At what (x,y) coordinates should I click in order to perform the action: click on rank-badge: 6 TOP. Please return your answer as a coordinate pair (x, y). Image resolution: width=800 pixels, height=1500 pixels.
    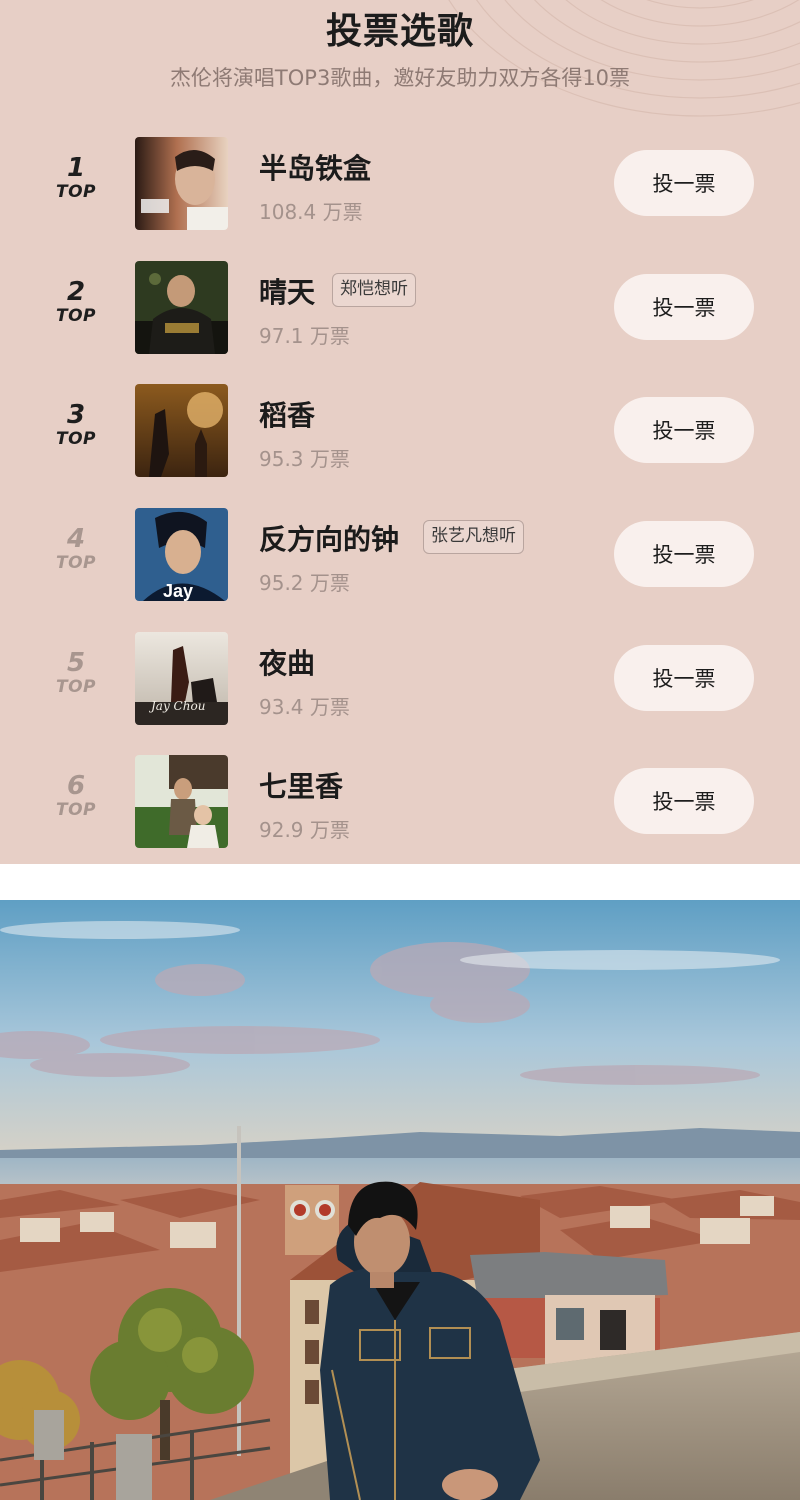
    Looking at the image, I should click on (76, 797).